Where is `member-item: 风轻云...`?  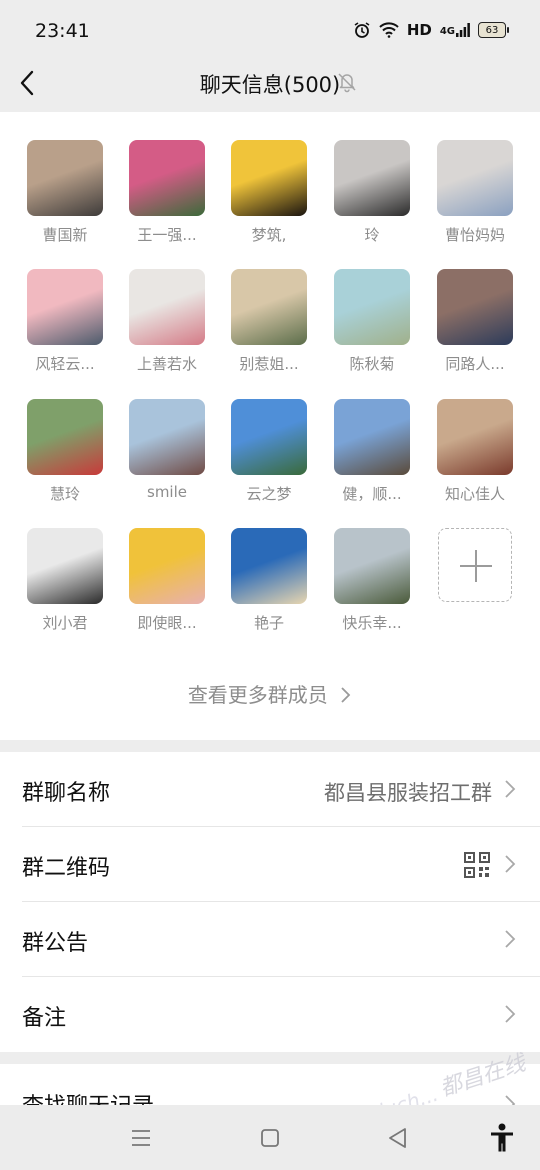
member-item: 风轻云... is located at coordinates (65, 321).